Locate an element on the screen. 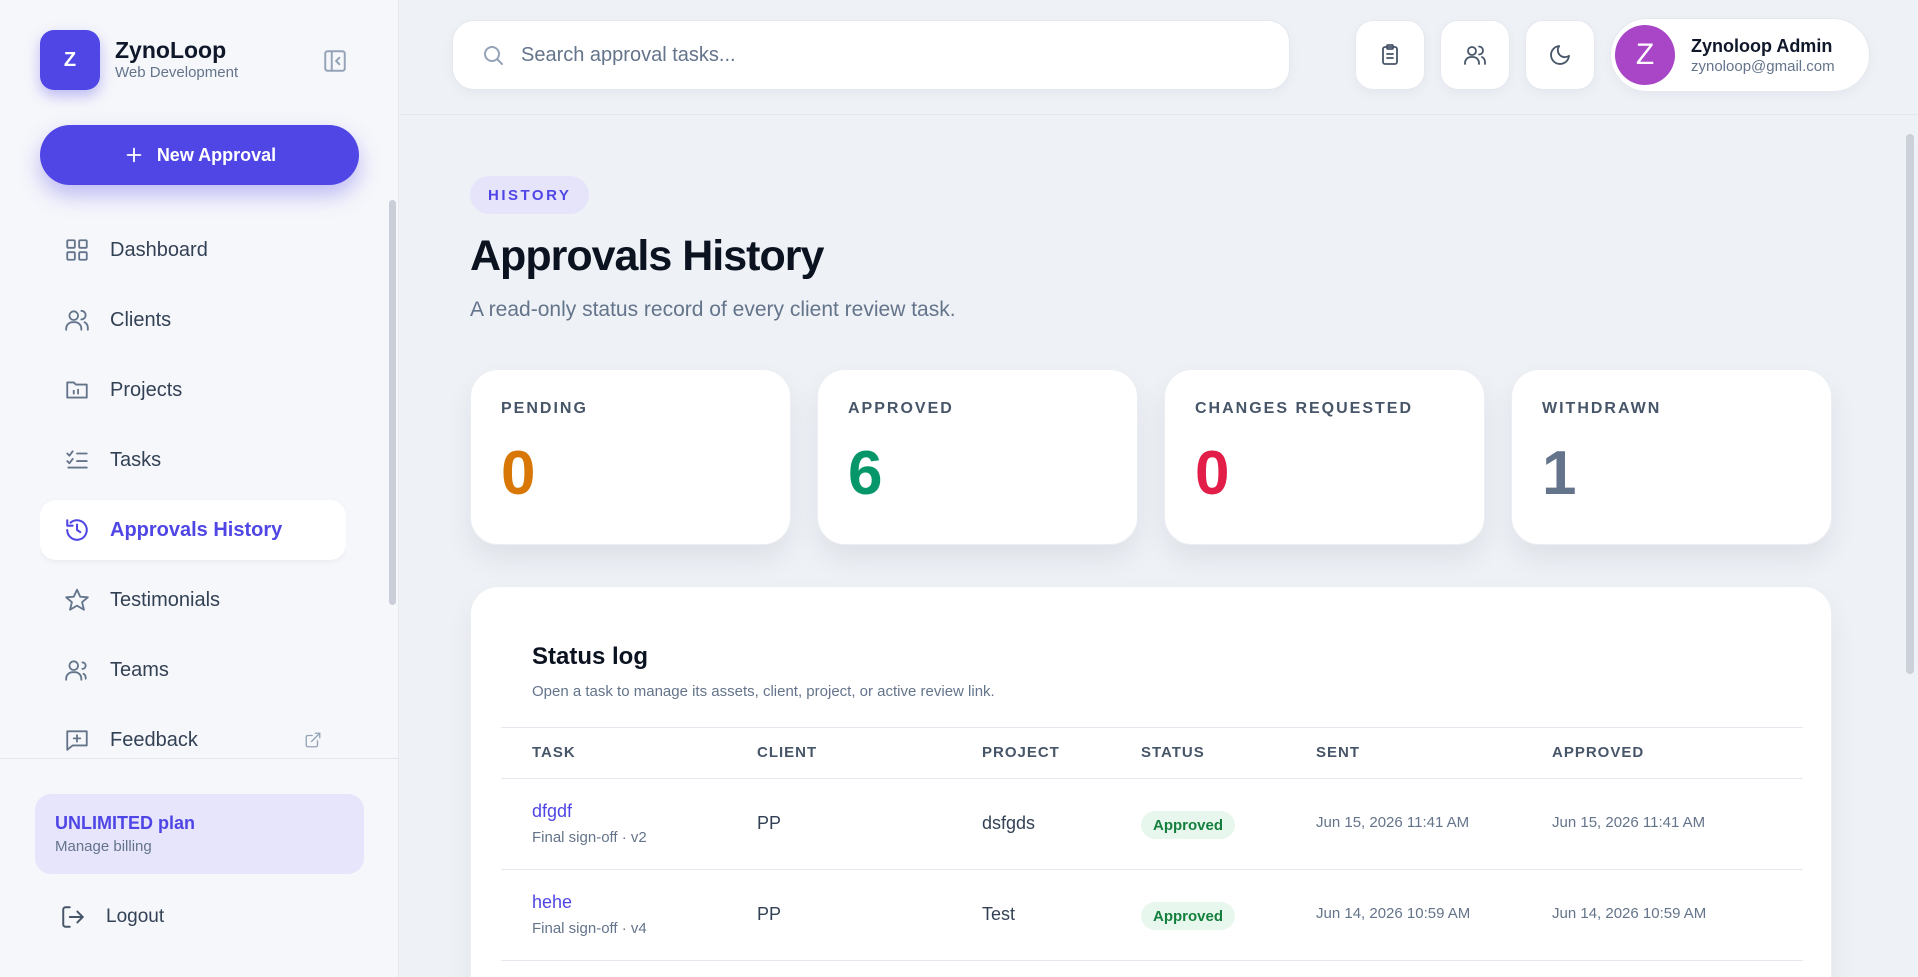 The height and width of the screenshot is (977, 1918). sidebar-item-testimonials: Testimonials is located at coordinates (193, 600).